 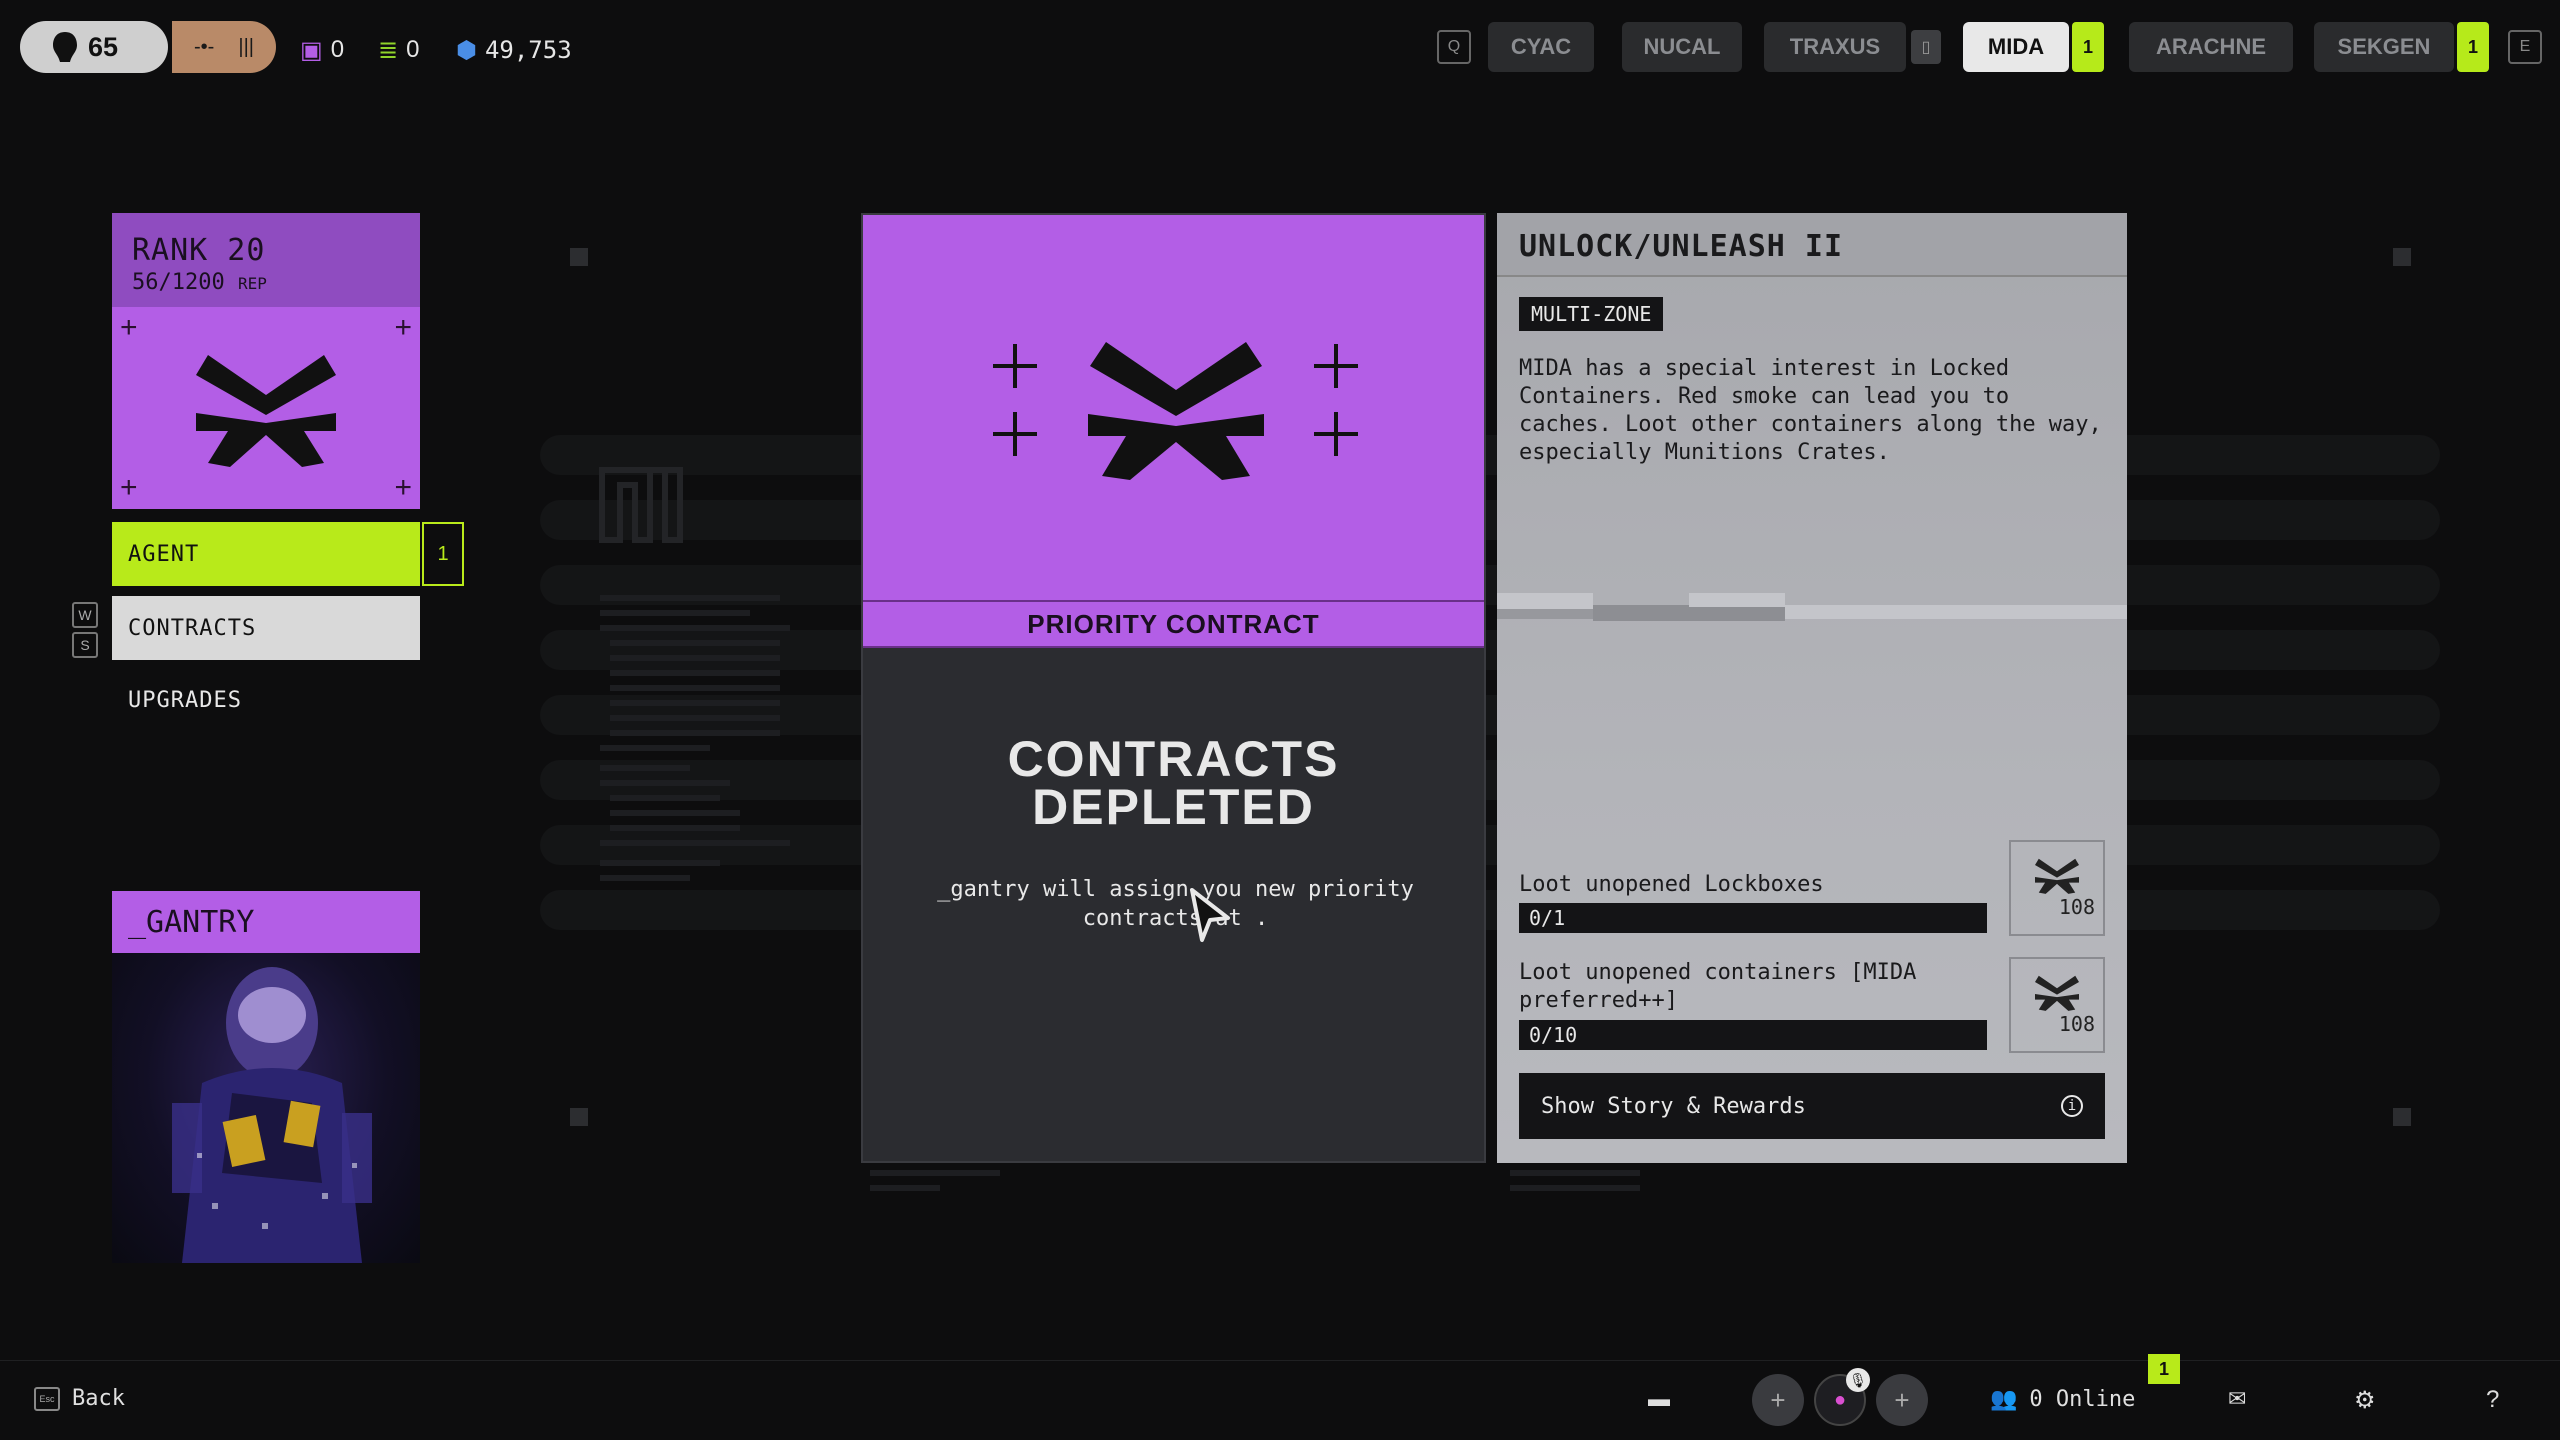 I want to click on online-badge: 1, so click(x=2164, y=1369).